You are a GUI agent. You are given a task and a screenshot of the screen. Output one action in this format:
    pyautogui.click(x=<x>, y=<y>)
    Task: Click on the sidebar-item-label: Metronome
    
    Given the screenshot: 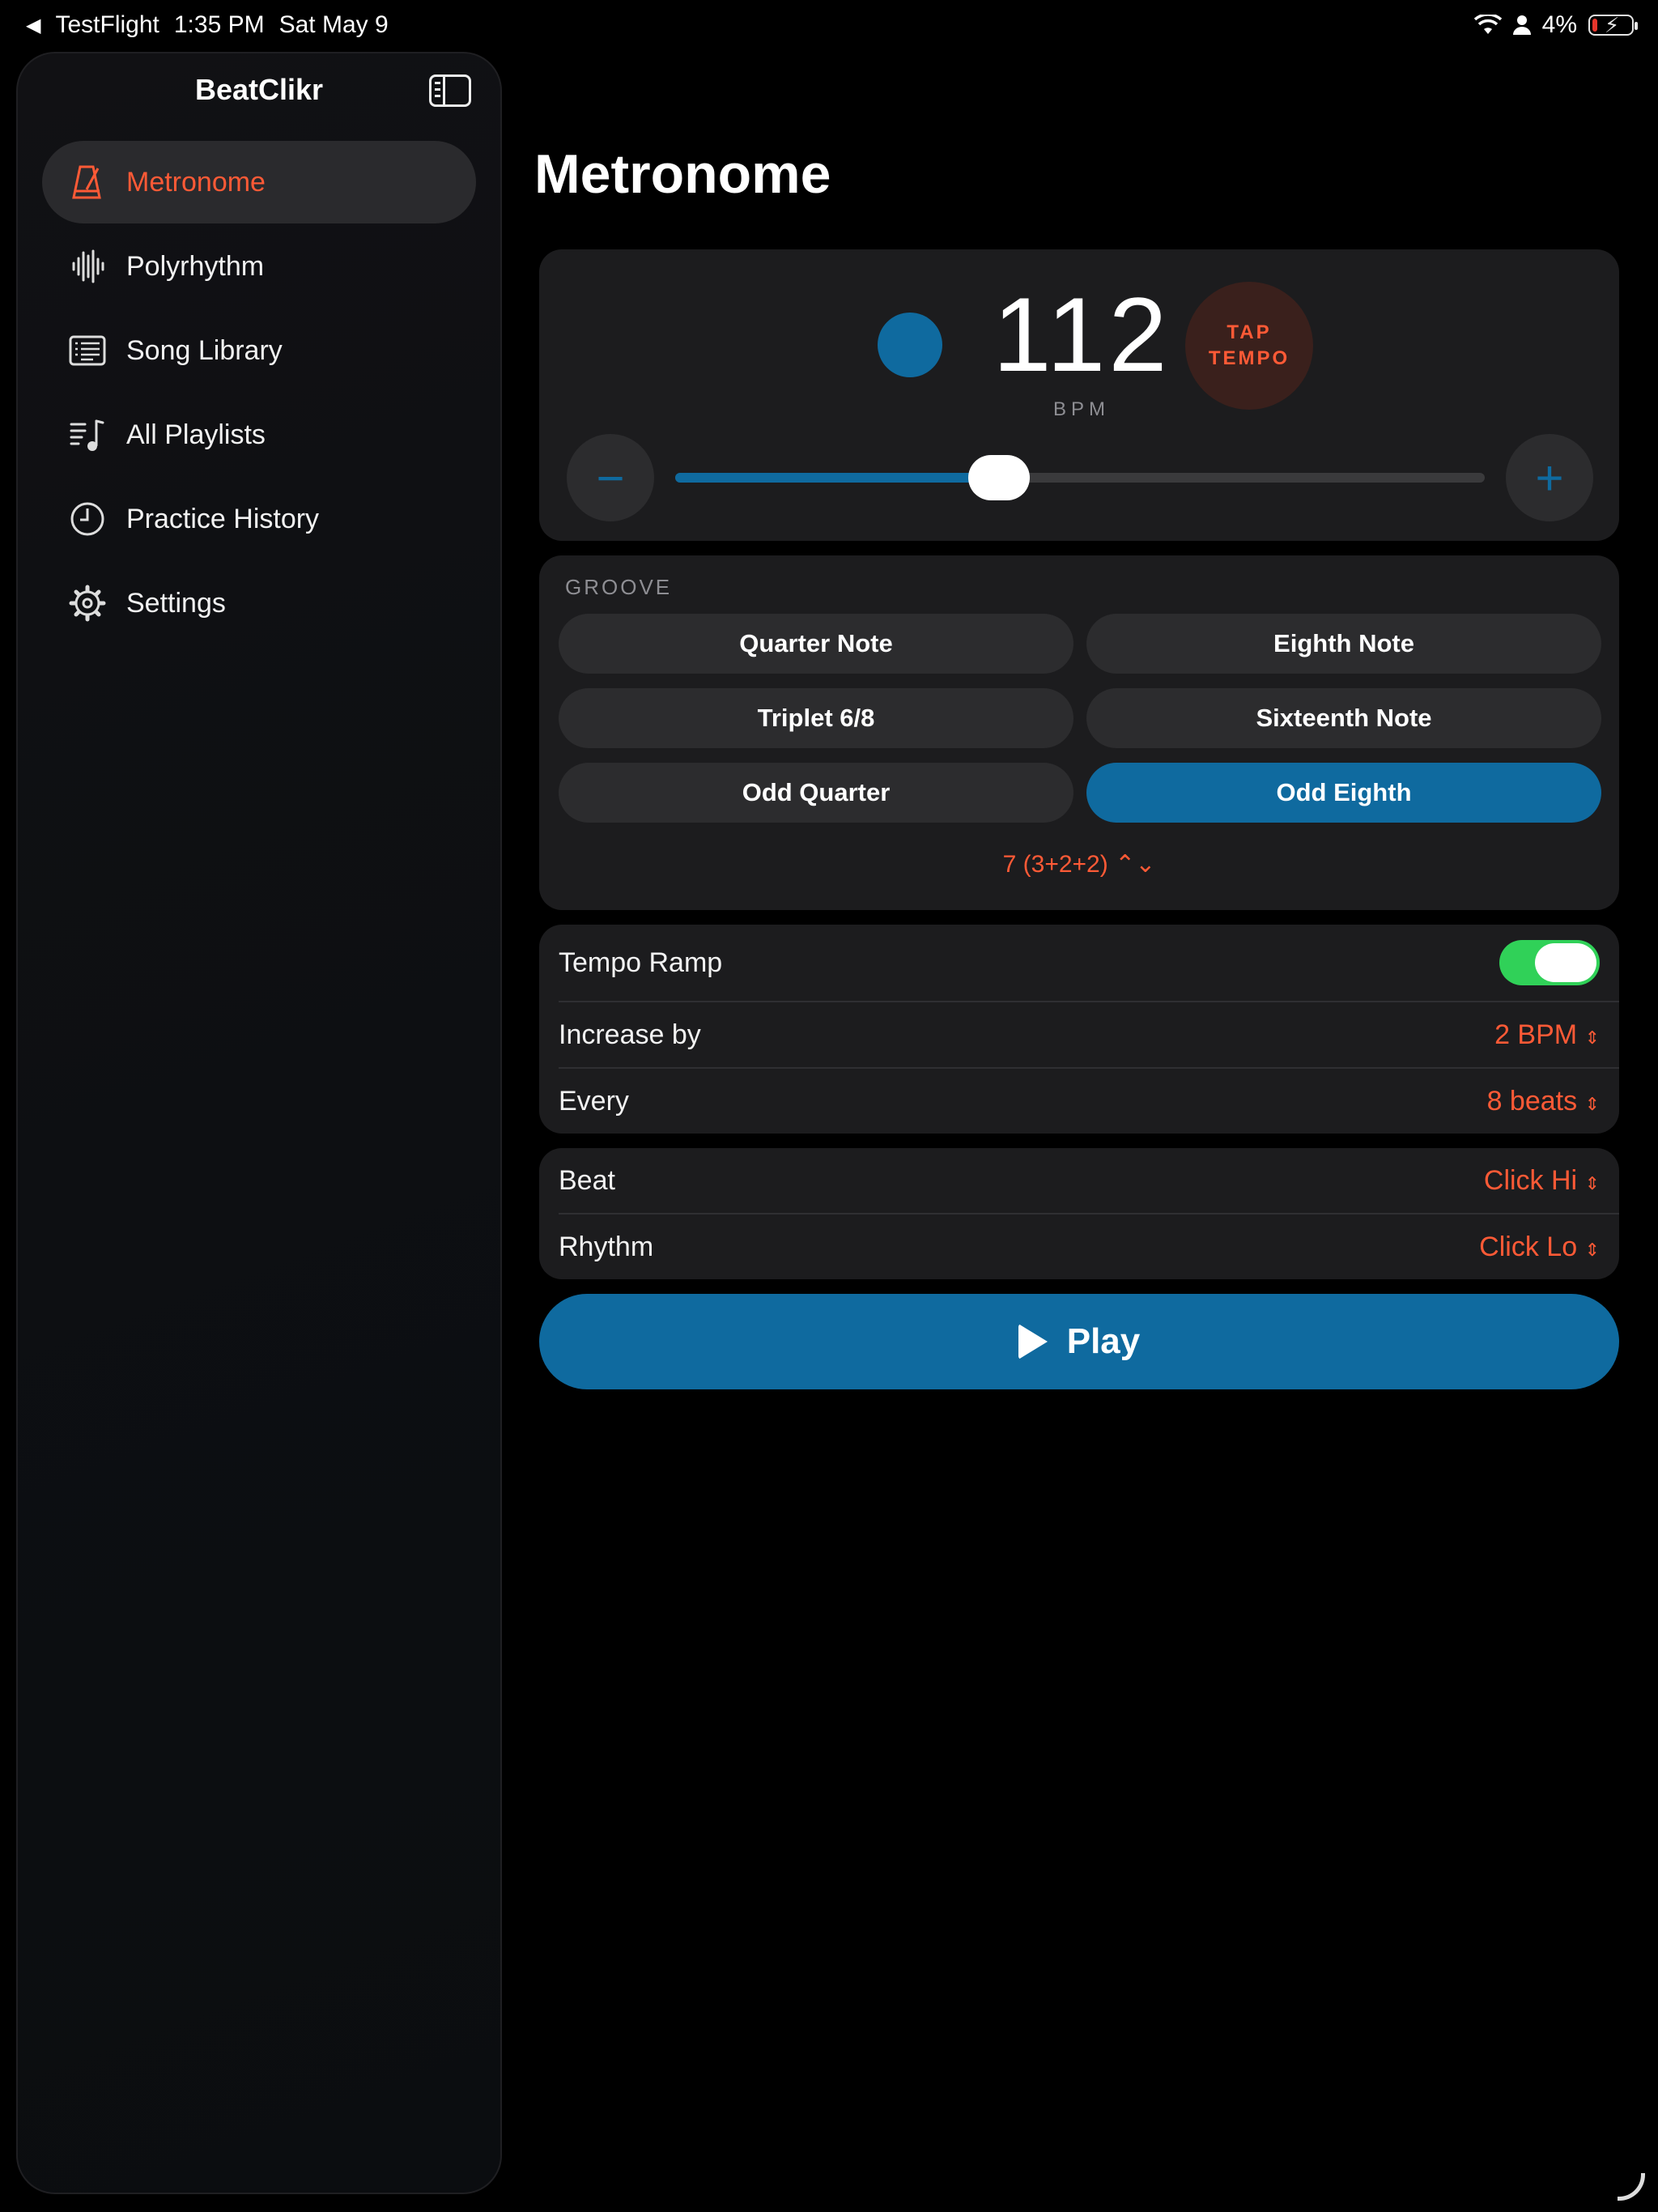 What is the action you would take?
    pyautogui.click(x=196, y=182)
    